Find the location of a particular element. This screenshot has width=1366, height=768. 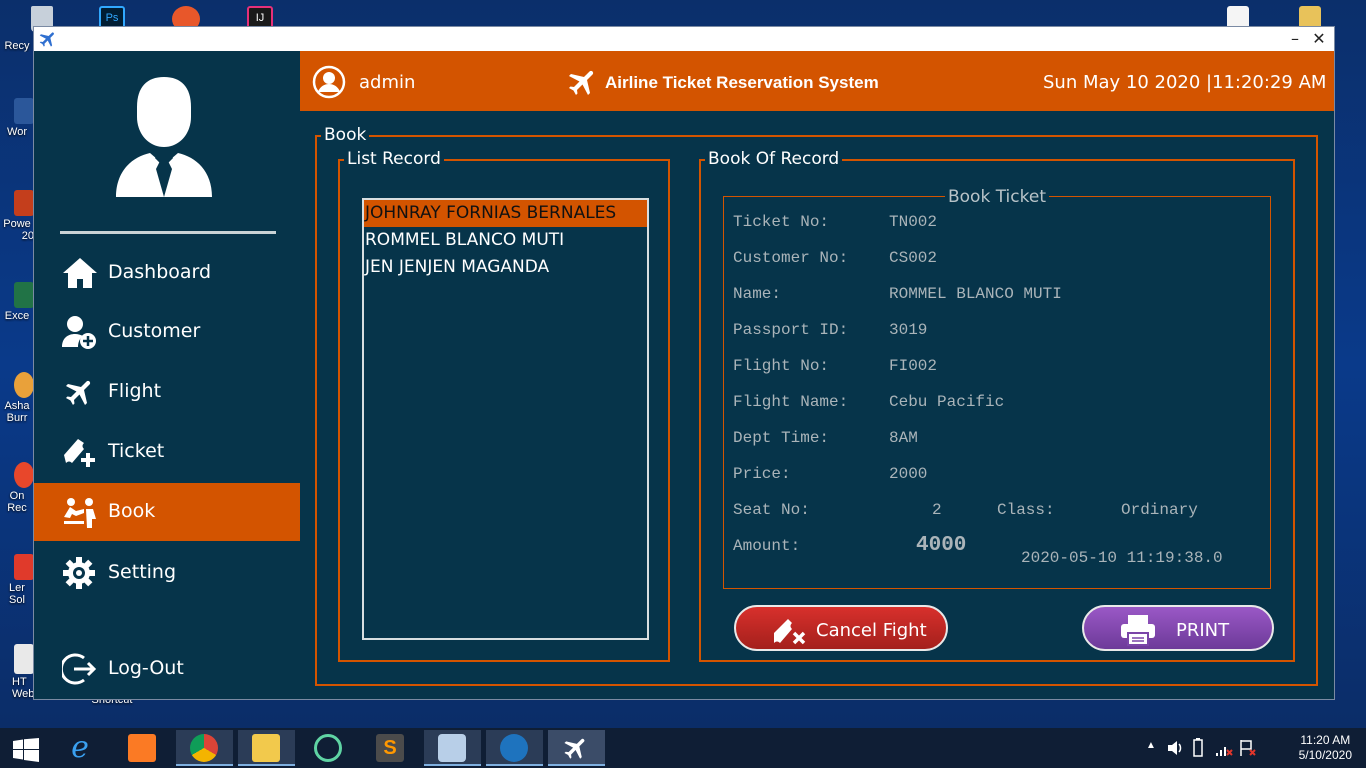

powerpoint-icon is located at coordinates (24, 203).